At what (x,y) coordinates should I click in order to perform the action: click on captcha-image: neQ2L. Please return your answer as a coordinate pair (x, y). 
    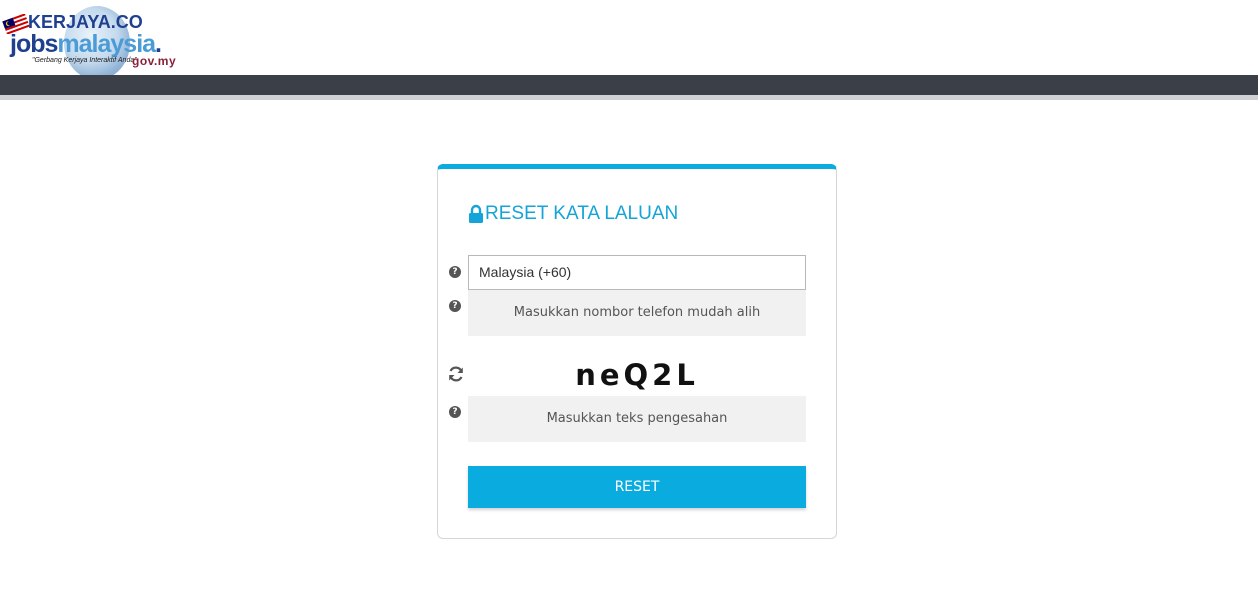
    Looking at the image, I should click on (637, 375).